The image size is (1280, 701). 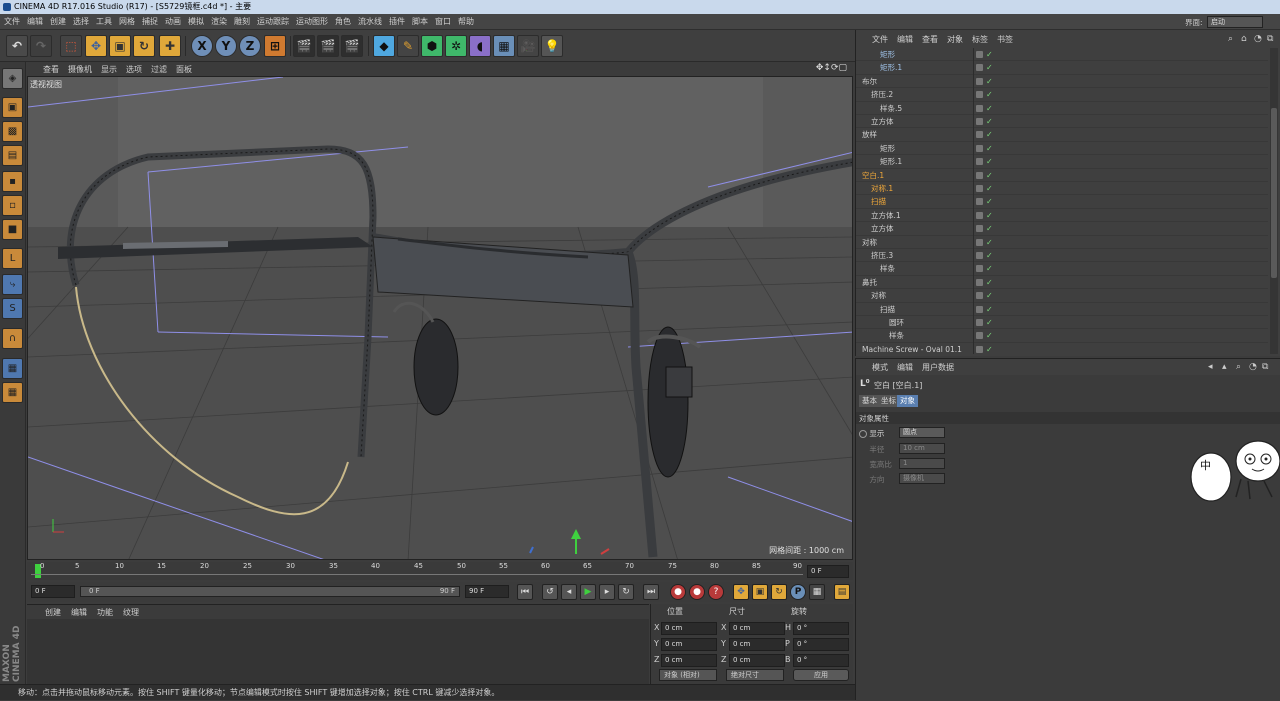 What do you see at coordinates (1062, 242) in the screenshot?
I see `object-row: 对称 ✓` at bounding box center [1062, 242].